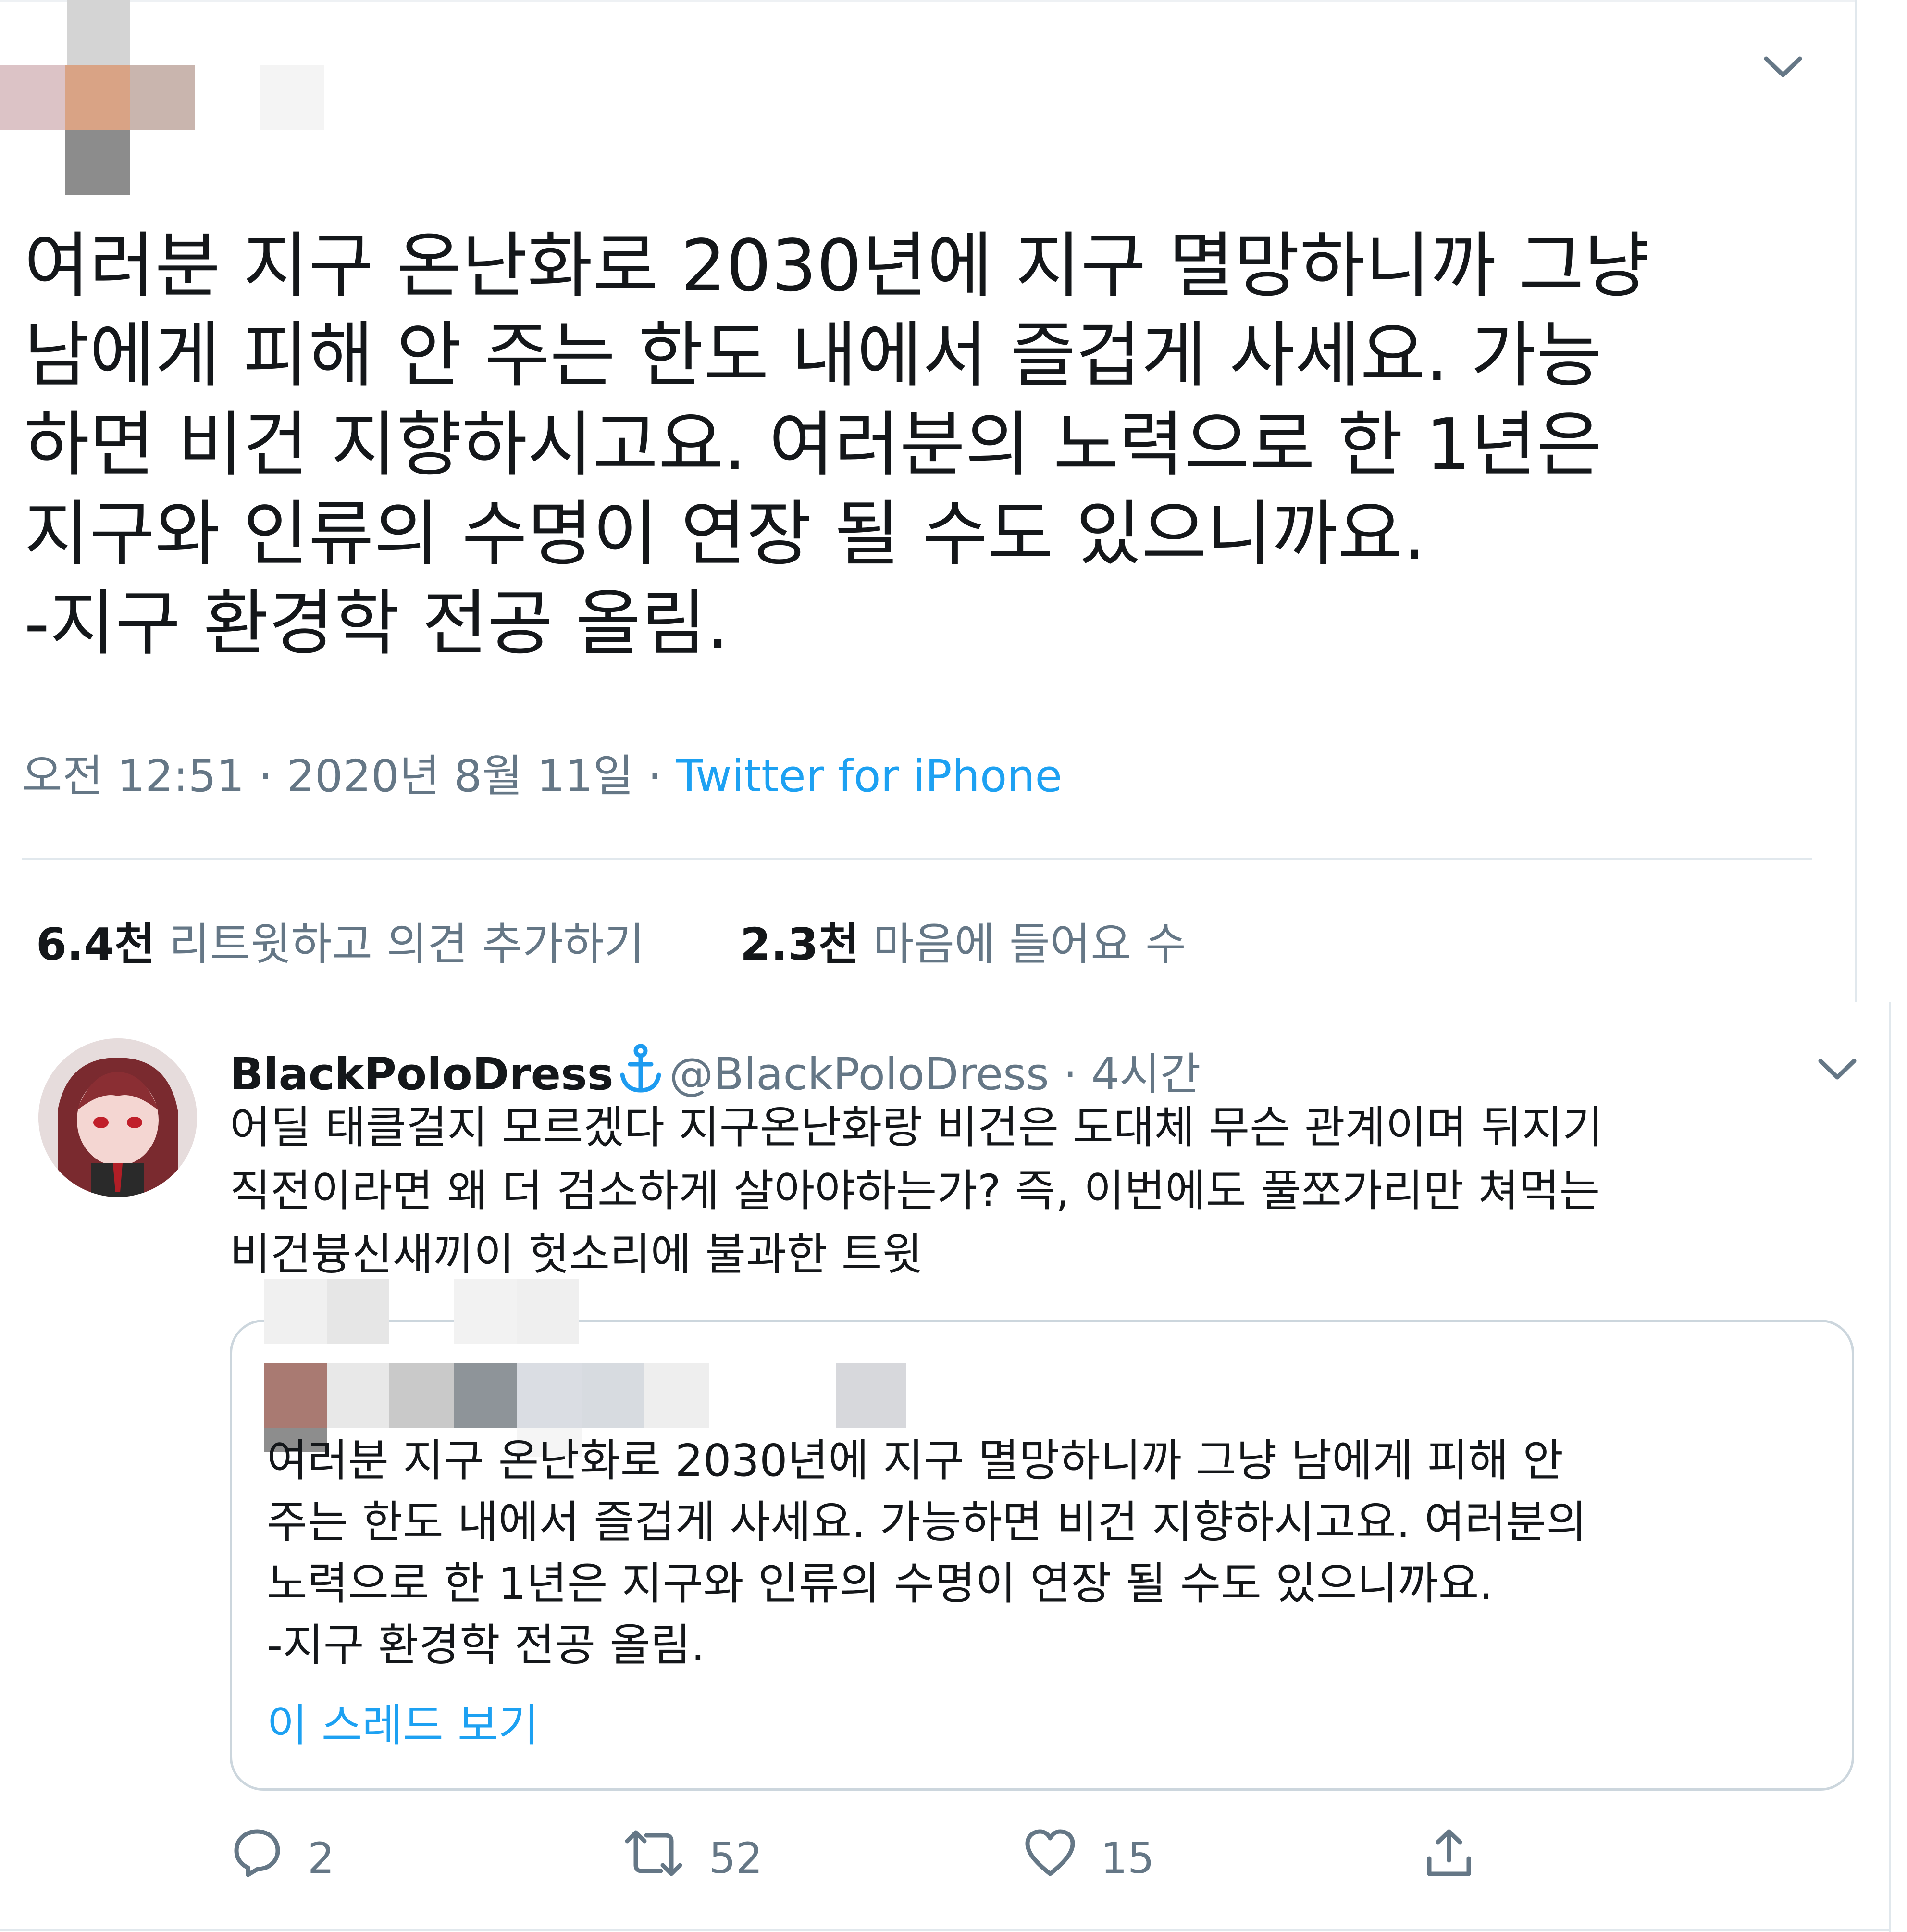 The height and width of the screenshot is (1932, 1907). Describe the element at coordinates (377, 623) in the screenshot. I see `tweet-text-line: -지구 환경학 전공 올림.` at that location.